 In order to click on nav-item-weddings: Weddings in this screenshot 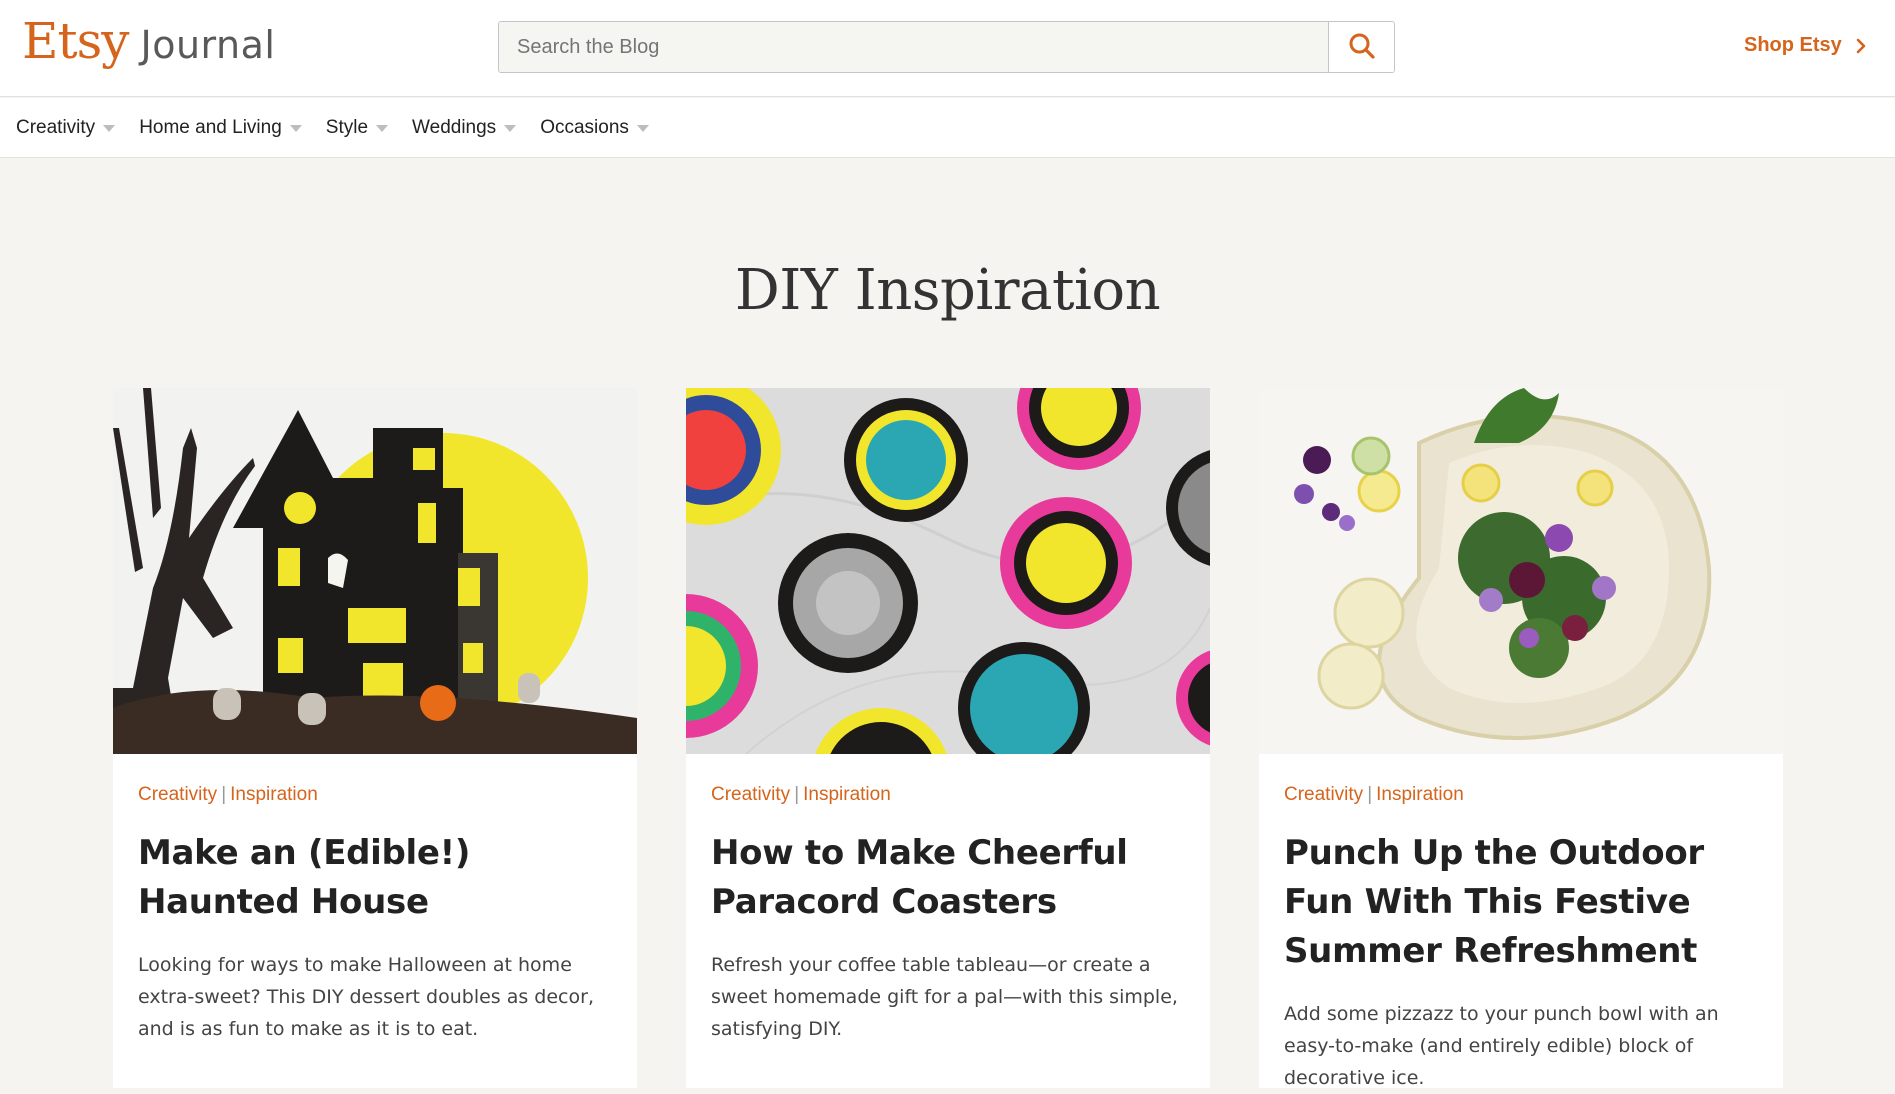, I will do `click(464, 127)`.